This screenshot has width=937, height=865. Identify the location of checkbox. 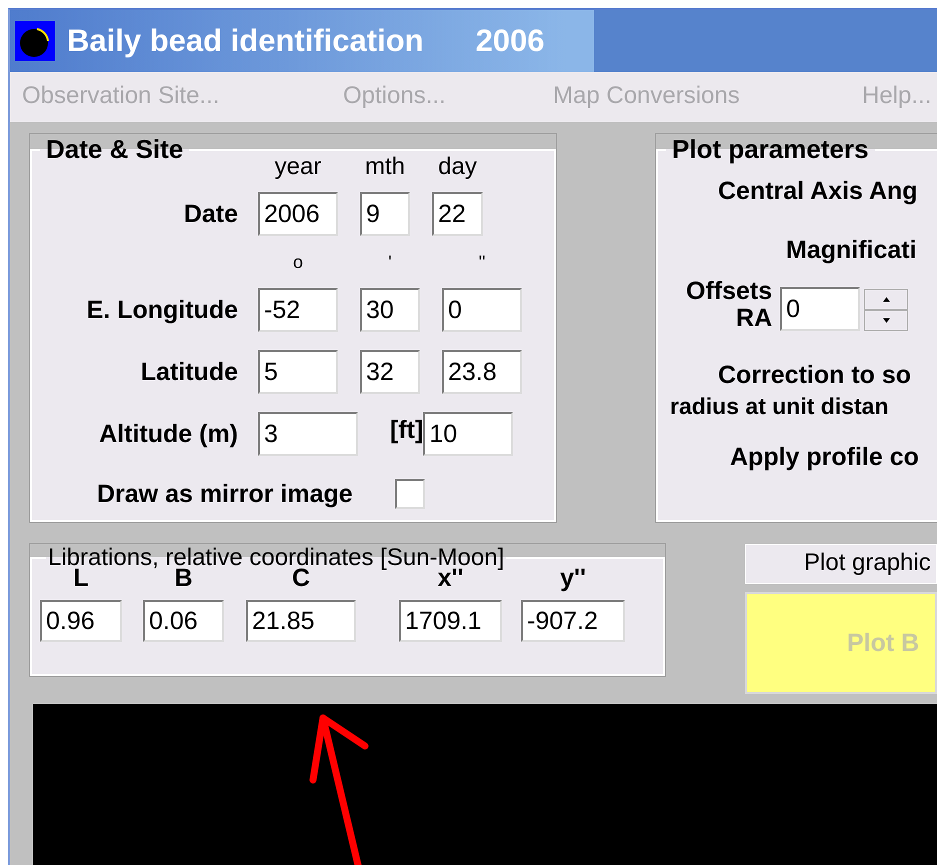
(409, 494).